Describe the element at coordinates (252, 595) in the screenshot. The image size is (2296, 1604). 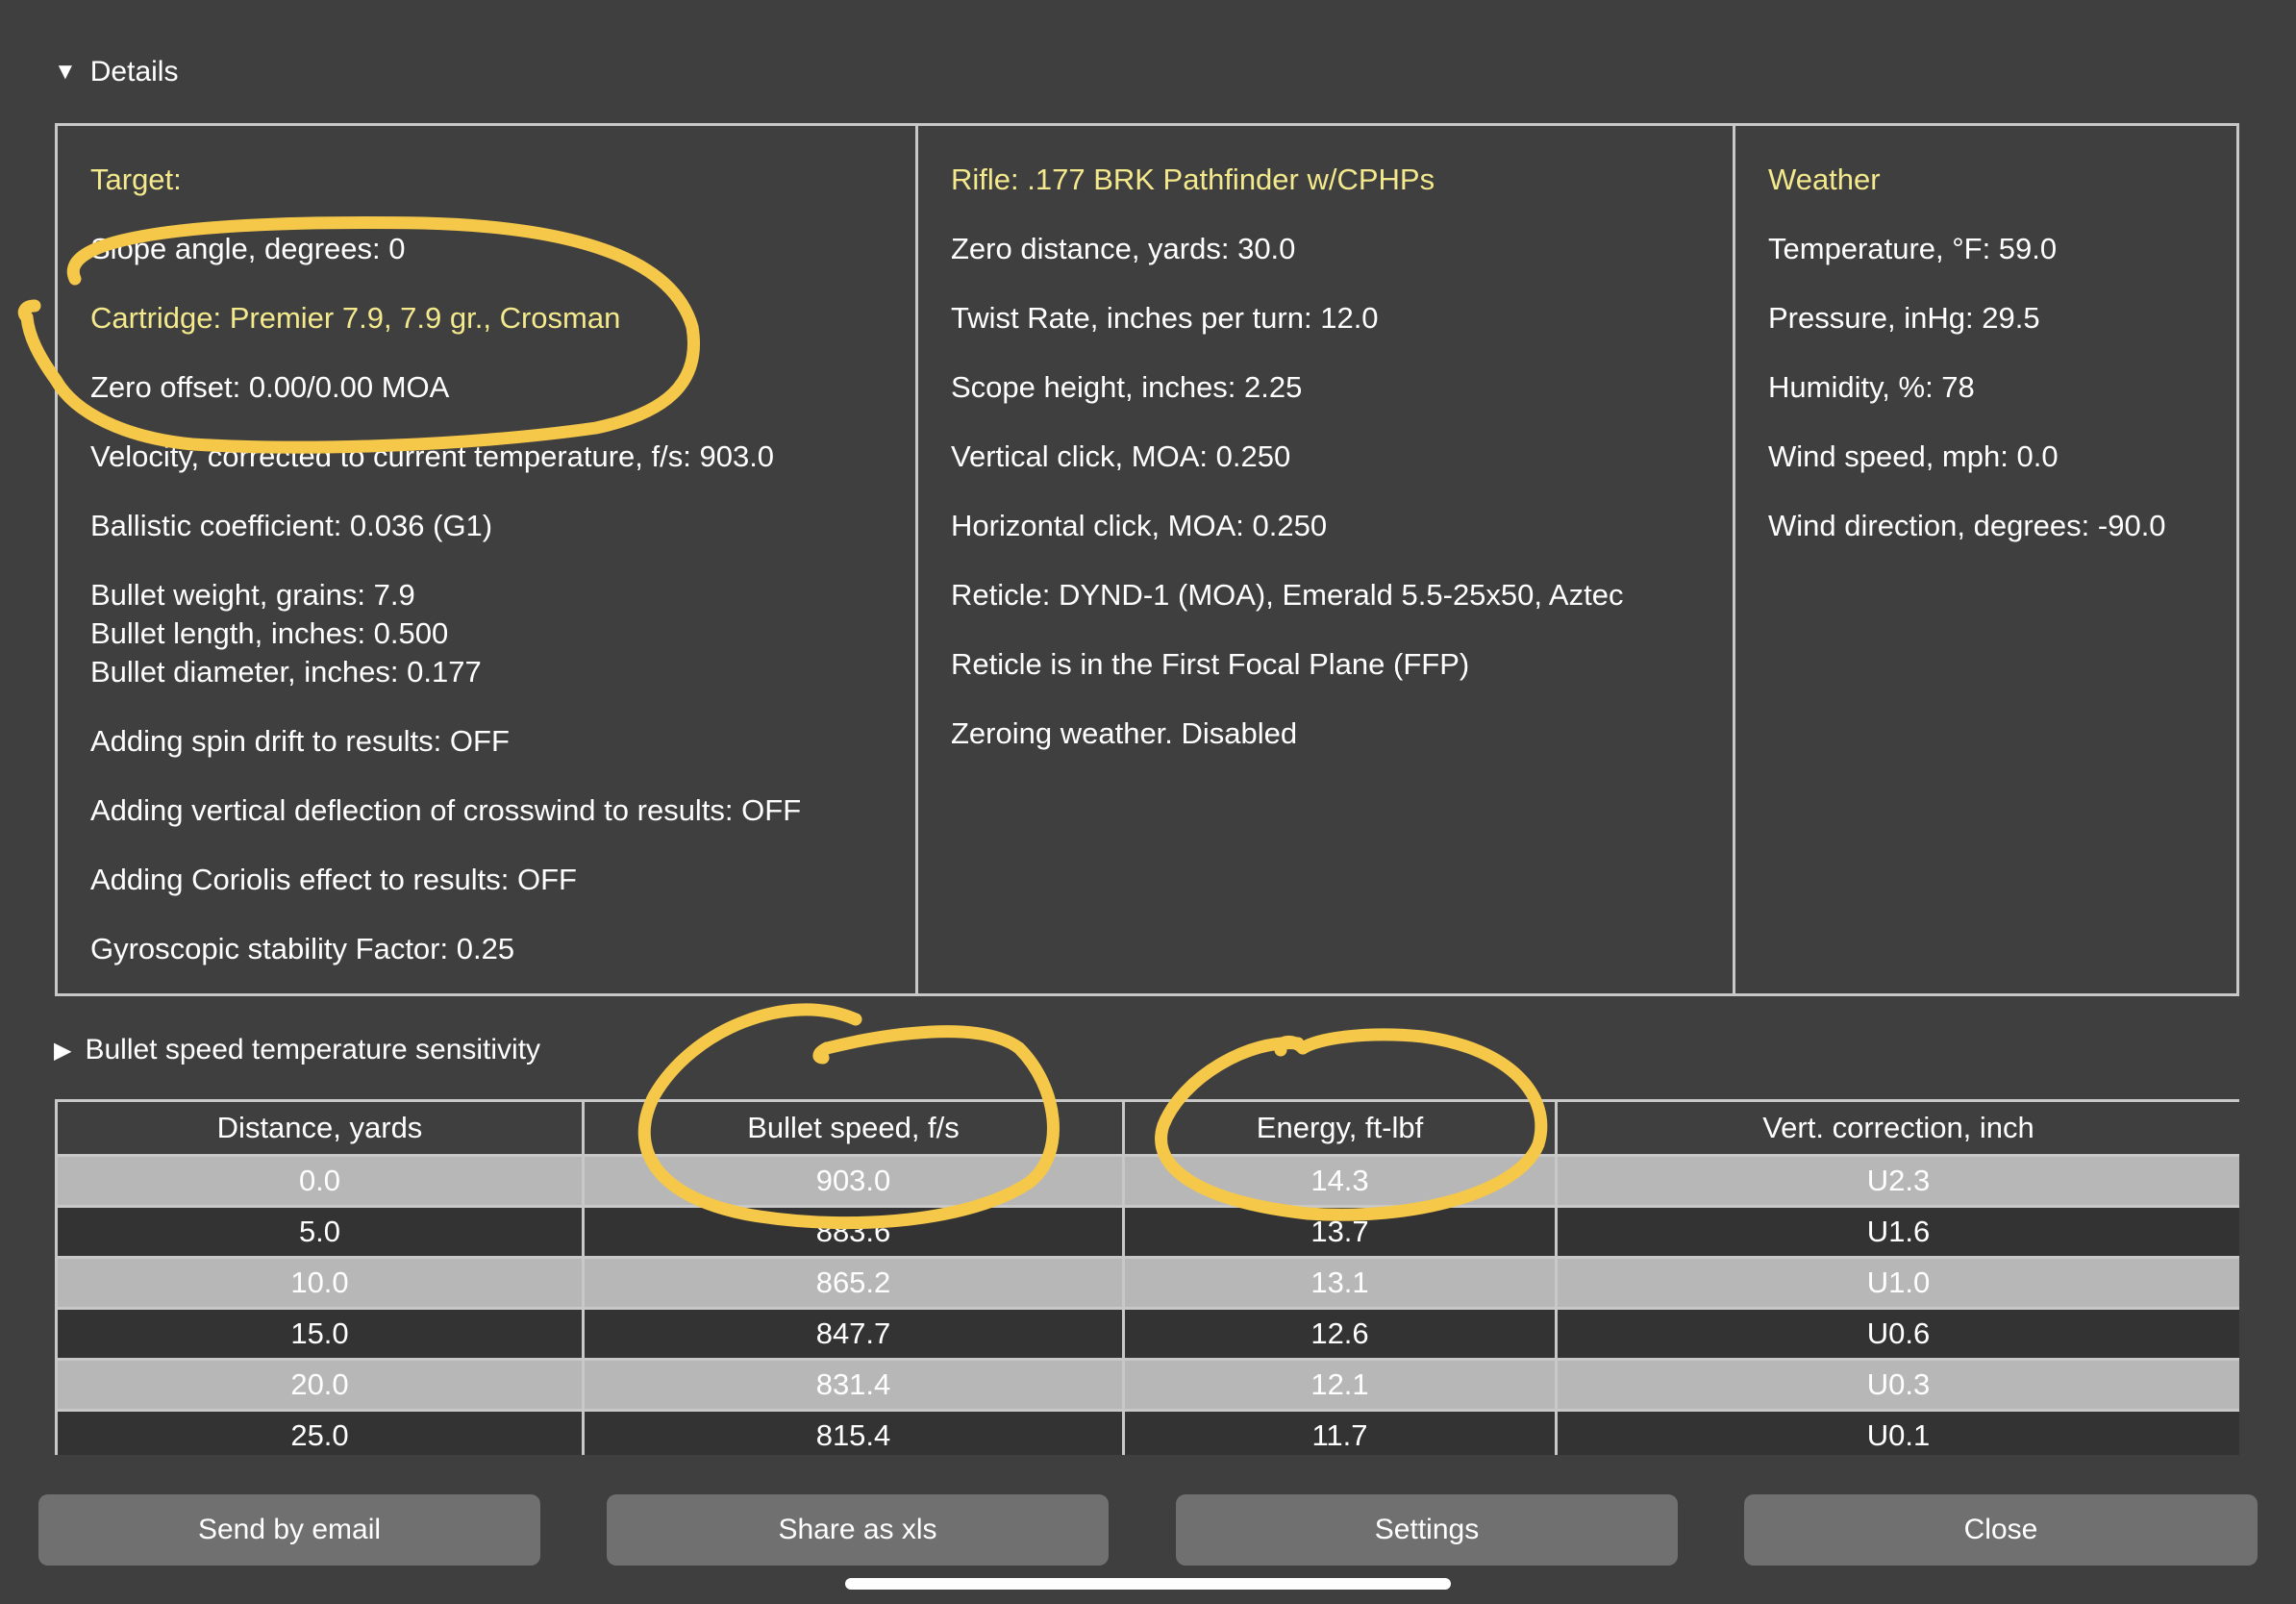
I see `bullet-weight: Bullet weight, grains: 7.9` at that location.